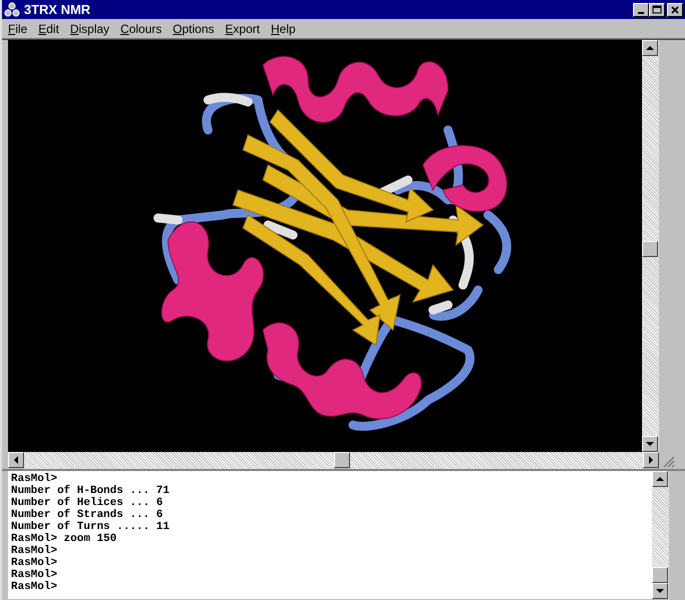 Image resolution: width=685 pixels, height=600 pixels. I want to click on menu-item: Options, so click(193, 29).